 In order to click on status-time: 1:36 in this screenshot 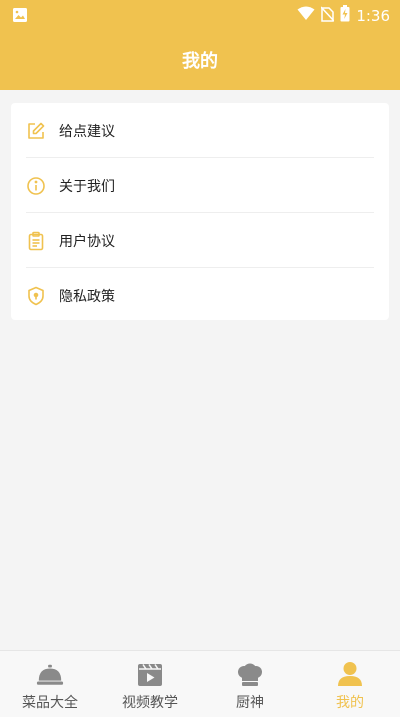, I will do `click(373, 15)`.